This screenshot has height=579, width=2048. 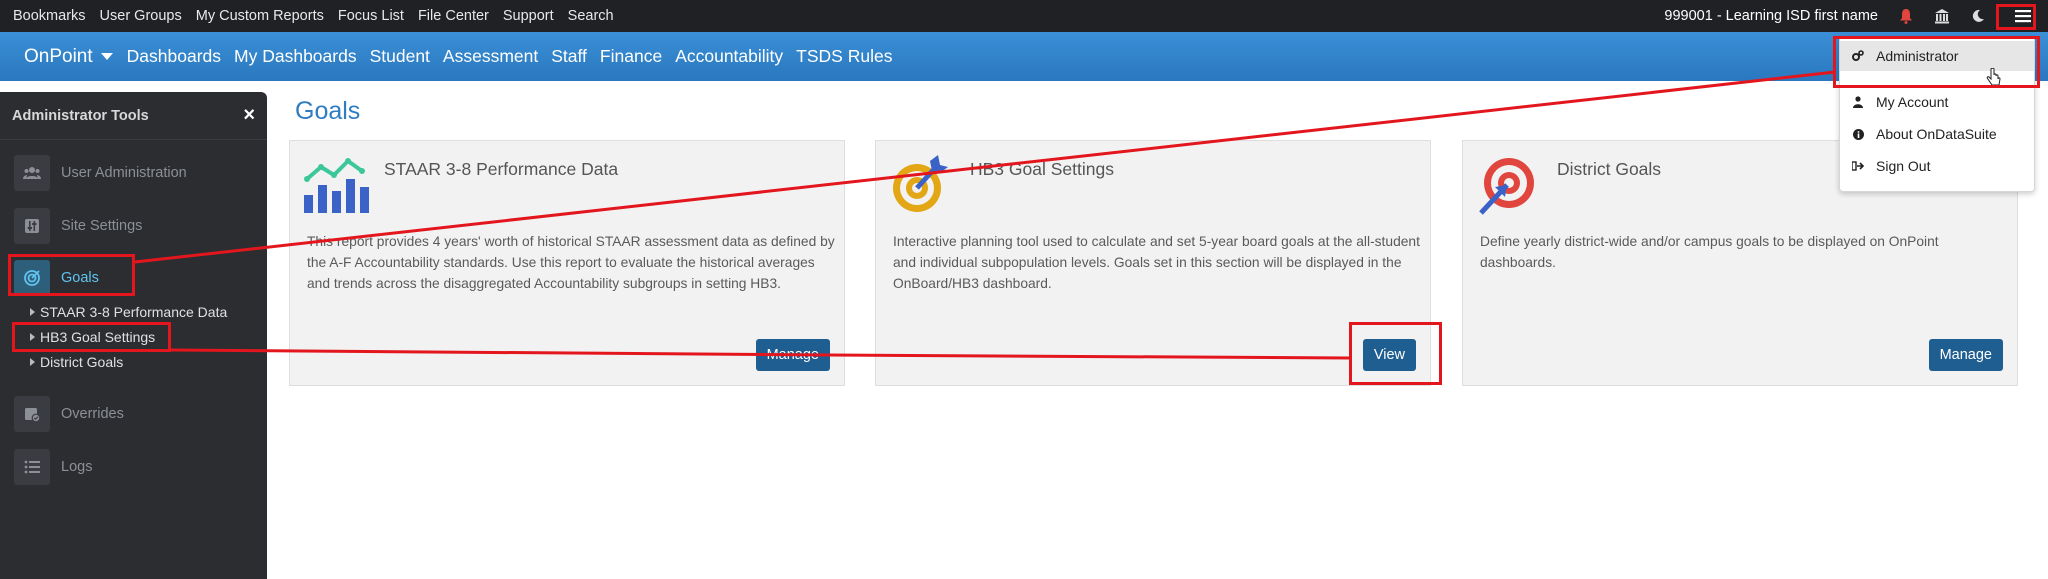 What do you see at coordinates (591, 16) in the screenshot?
I see `search-link: Search` at bounding box center [591, 16].